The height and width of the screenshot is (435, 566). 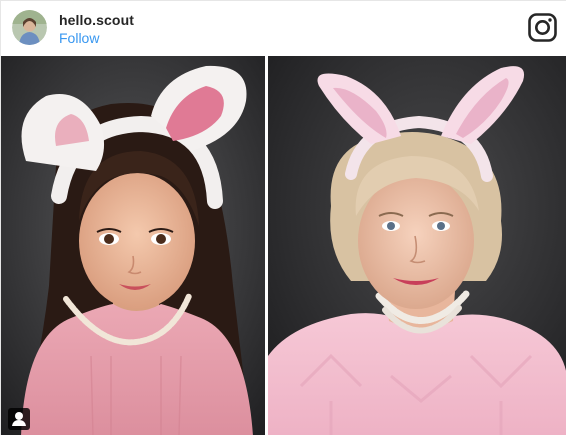 What do you see at coordinates (542, 27) in the screenshot?
I see `instagram-icon` at bounding box center [542, 27].